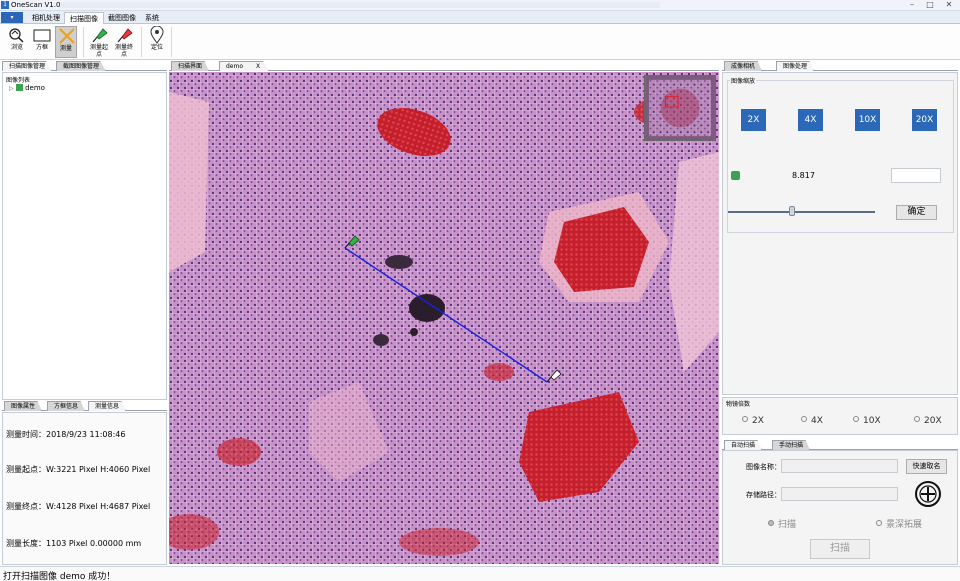 The width and height of the screenshot is (960, 581). I want to click on tab-screenshot-image-manager: 截图图像管理, so click(81, 66).